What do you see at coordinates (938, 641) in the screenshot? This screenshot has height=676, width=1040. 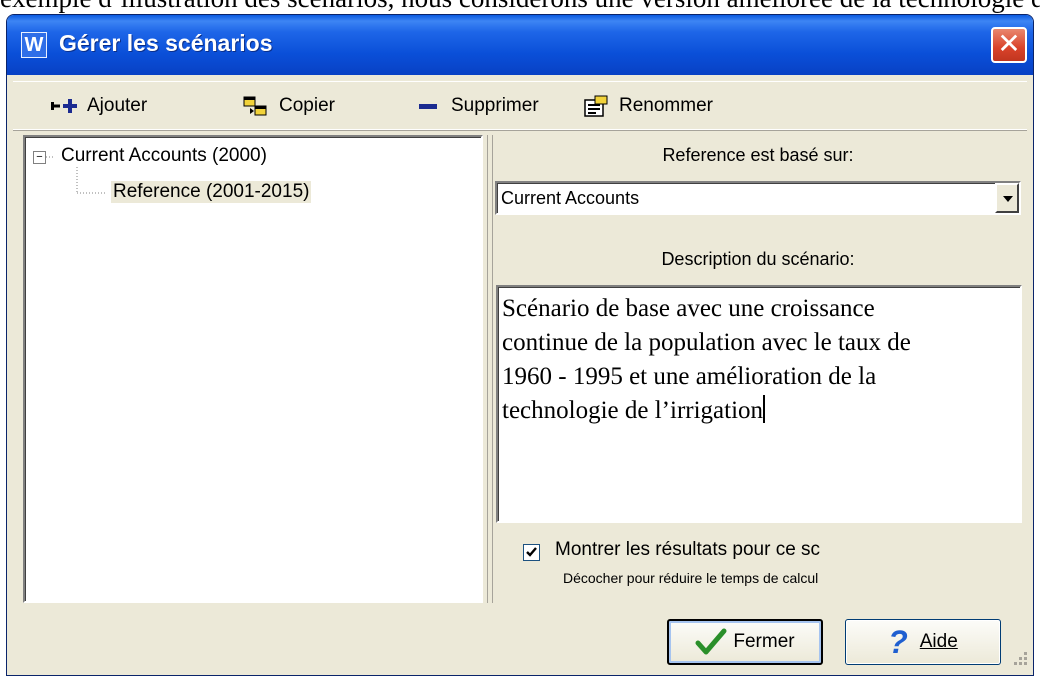 I see `help-label: Aide` at bounding box center [938, 641].